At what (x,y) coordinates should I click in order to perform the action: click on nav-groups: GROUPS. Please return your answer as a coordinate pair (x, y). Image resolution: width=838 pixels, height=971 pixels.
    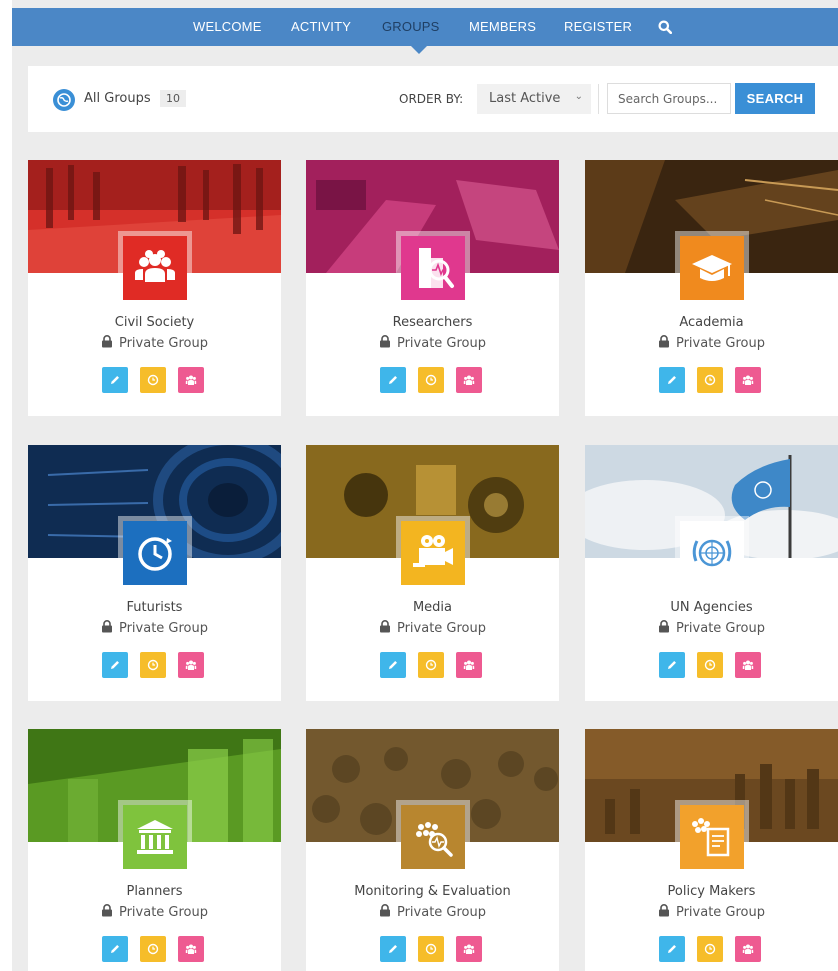
    Looking at the image, I should click on (411, 26).